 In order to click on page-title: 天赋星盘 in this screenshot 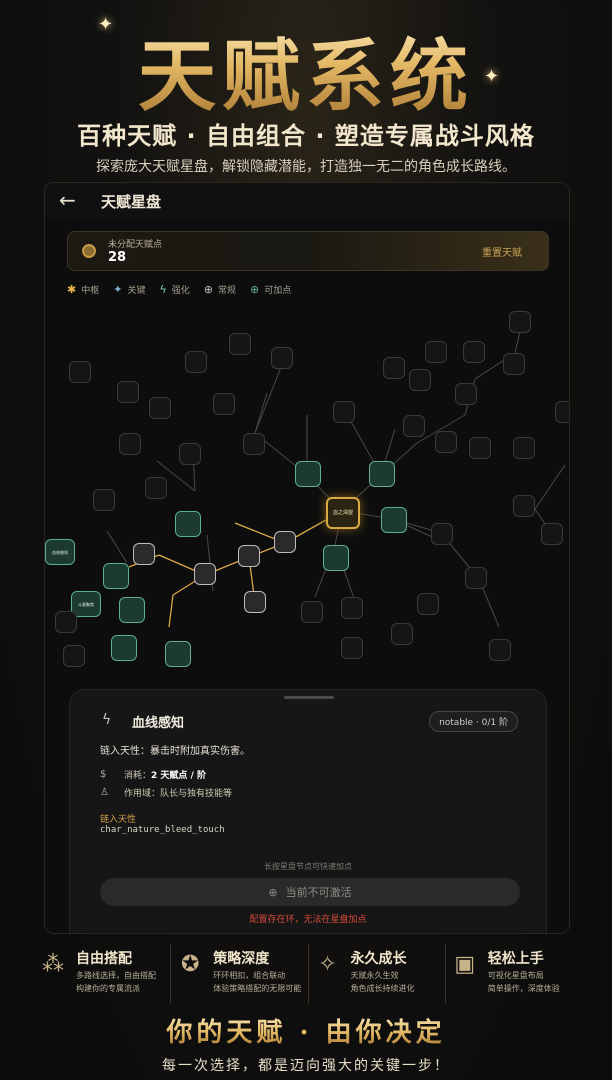, I will do `click(131, 202)`.